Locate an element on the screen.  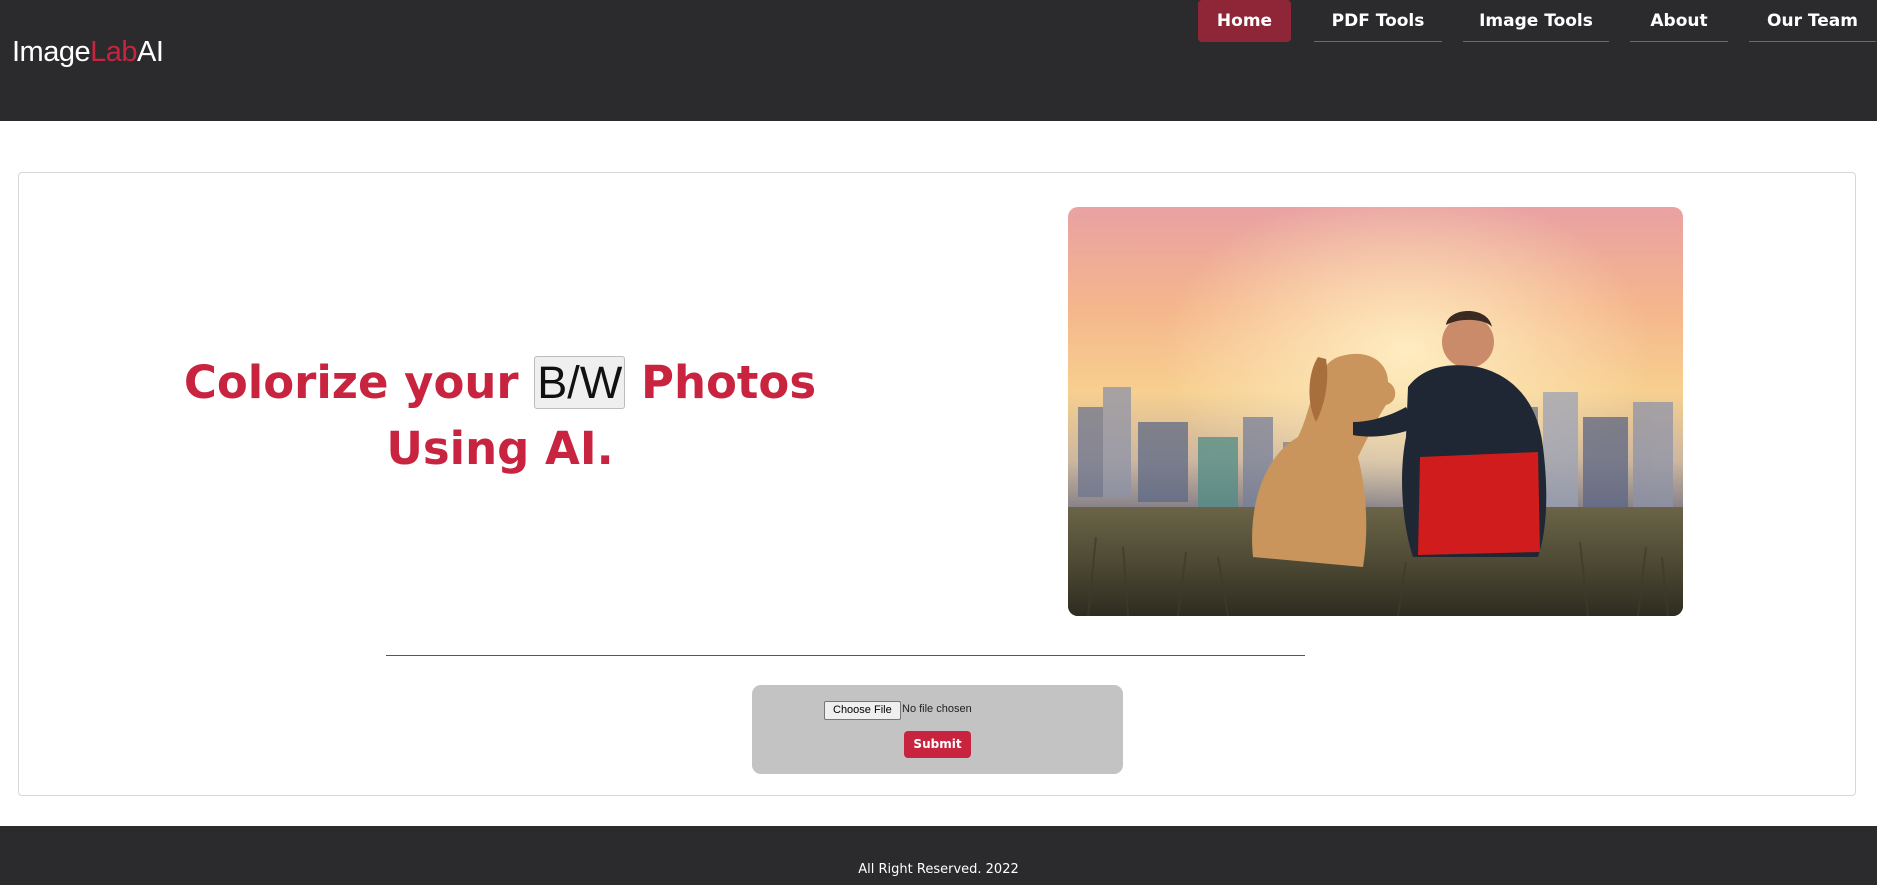
nav-our-team: Our Team is located at coordinates (1812, 21).